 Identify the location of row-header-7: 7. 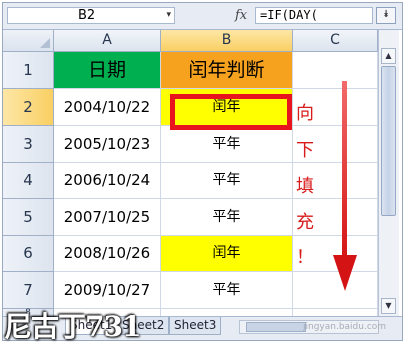
(28, 290).